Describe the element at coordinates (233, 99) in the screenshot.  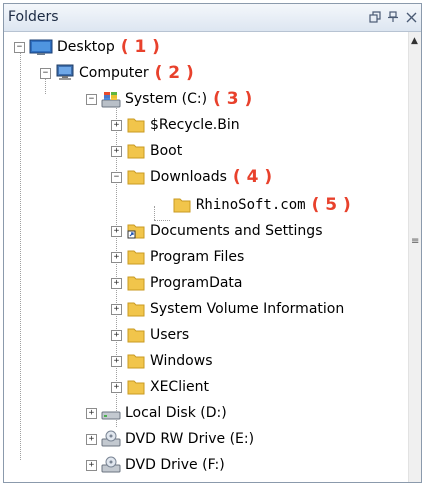
I see `annotation-marker: ( 3 )` at that location.